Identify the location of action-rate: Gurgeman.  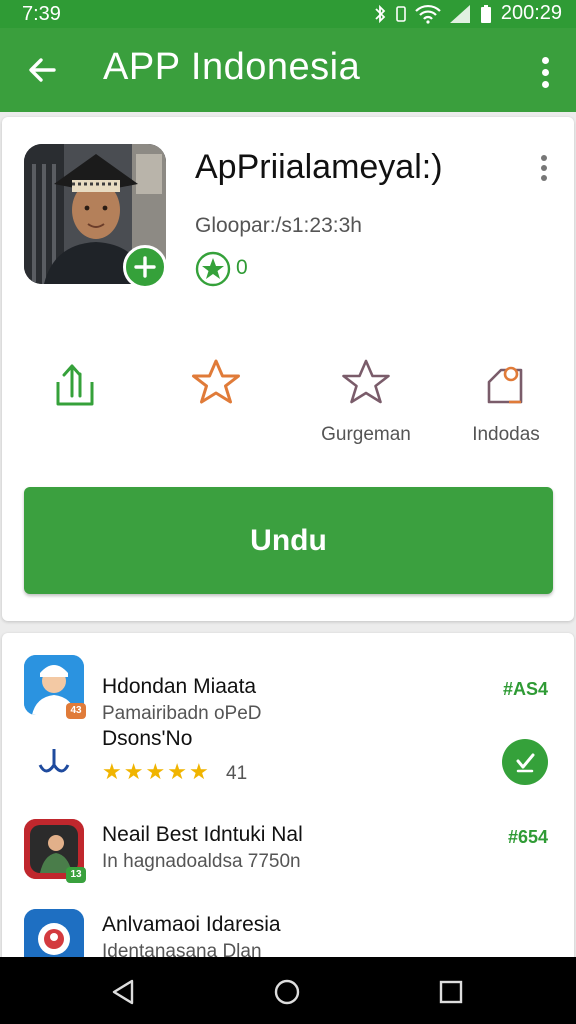
(366, 401).